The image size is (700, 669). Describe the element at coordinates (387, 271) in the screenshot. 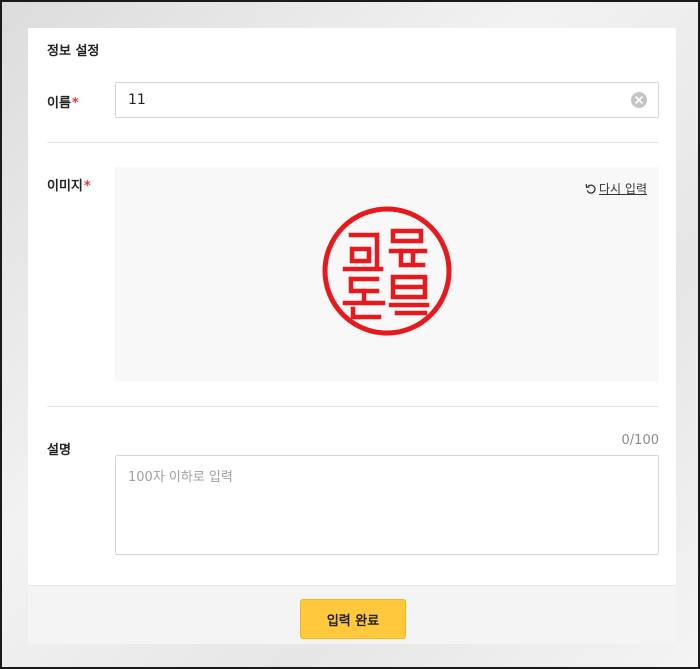

I see `seal-stamp-image` at that location.